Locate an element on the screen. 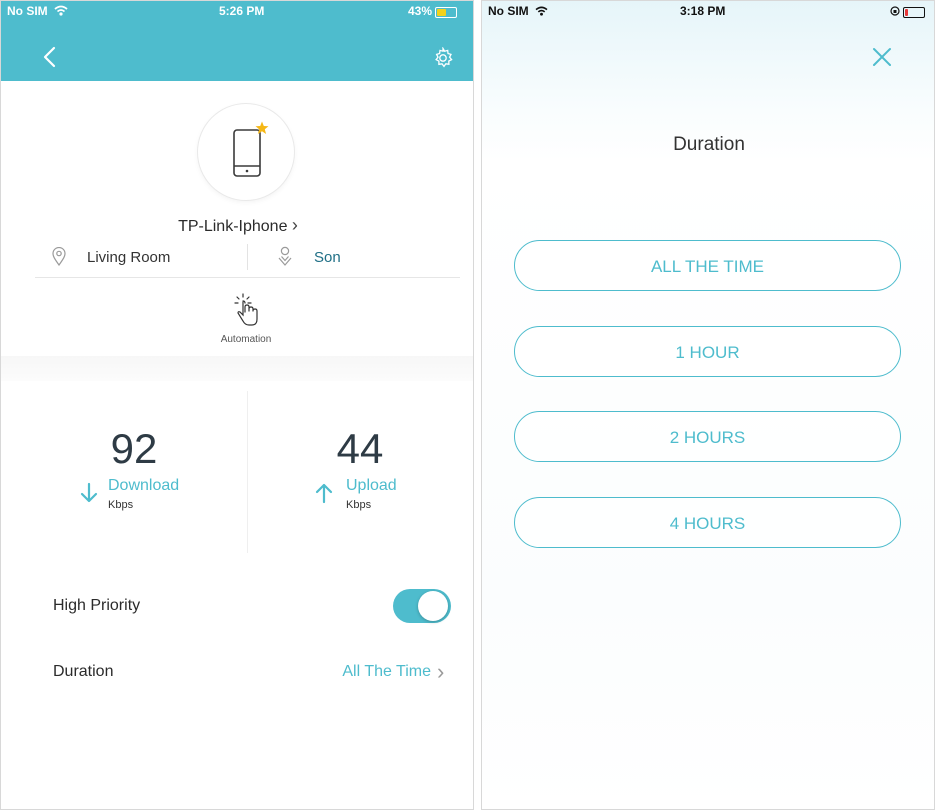 The height and width of the screenshot is (810, 935). upload-label: Upload is located at coordinates (371, 485).